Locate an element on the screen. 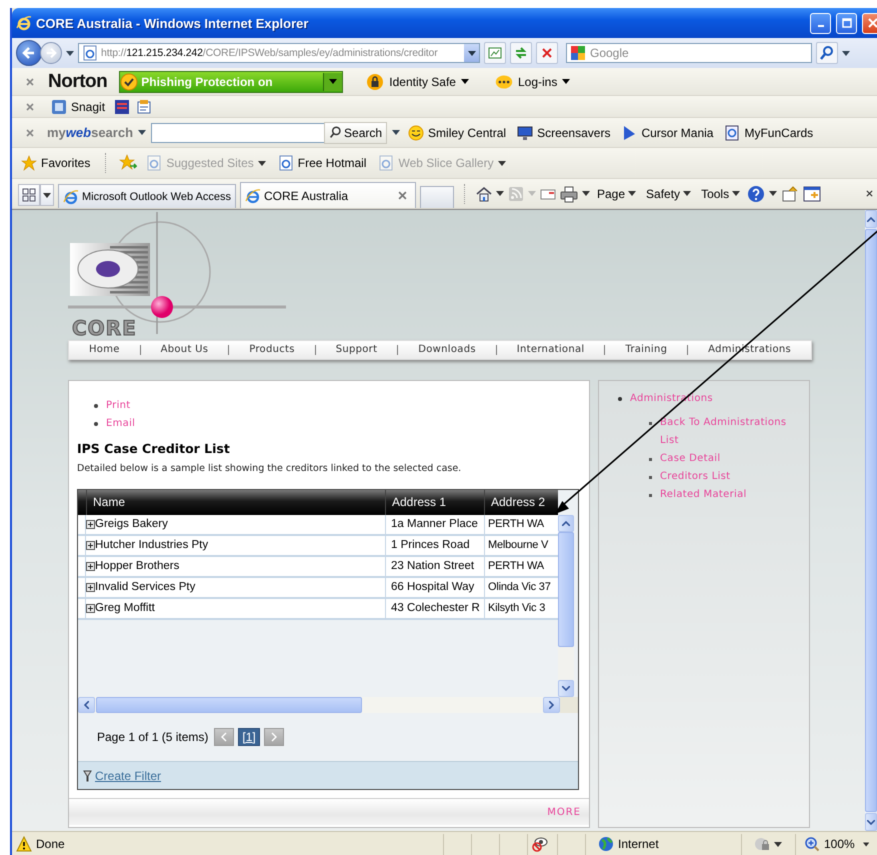  table-cell: 43 Colechester R is located at coordinates (434, 608).